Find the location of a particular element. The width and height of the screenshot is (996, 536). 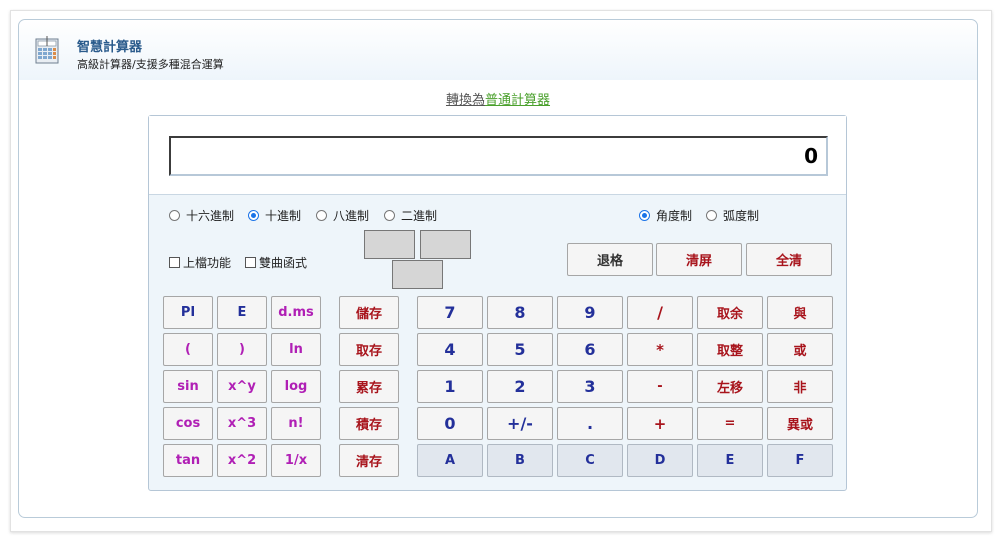

key-hex-d-button: D is located at coordinates (660, 460).